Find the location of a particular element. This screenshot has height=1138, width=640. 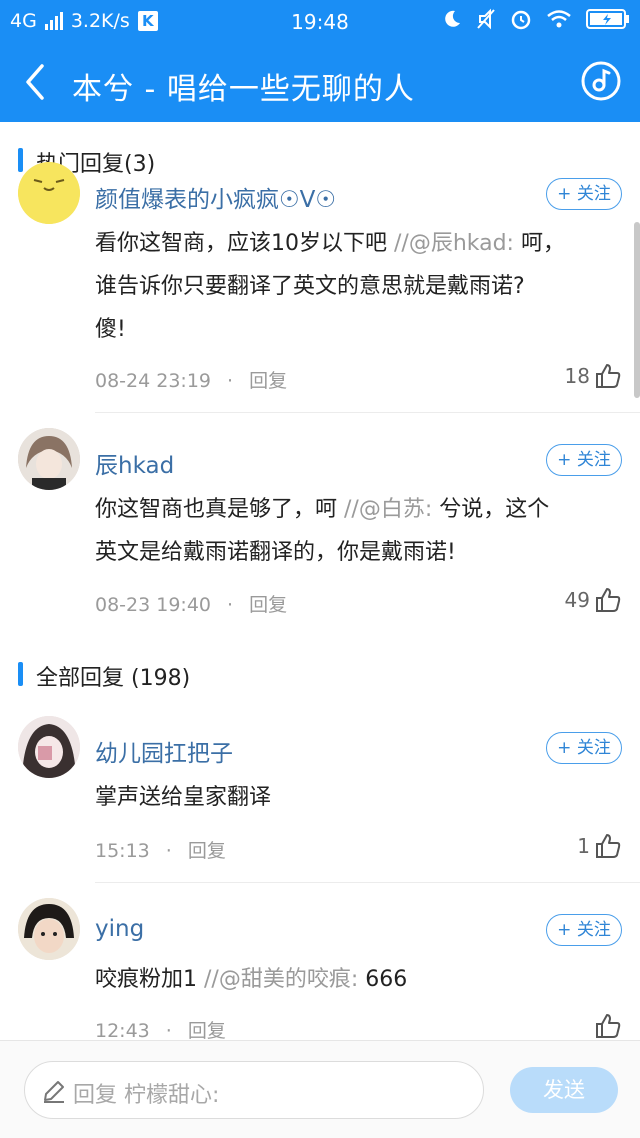

username: 幼儿园扛把子 is located at coordinates (164, 751).